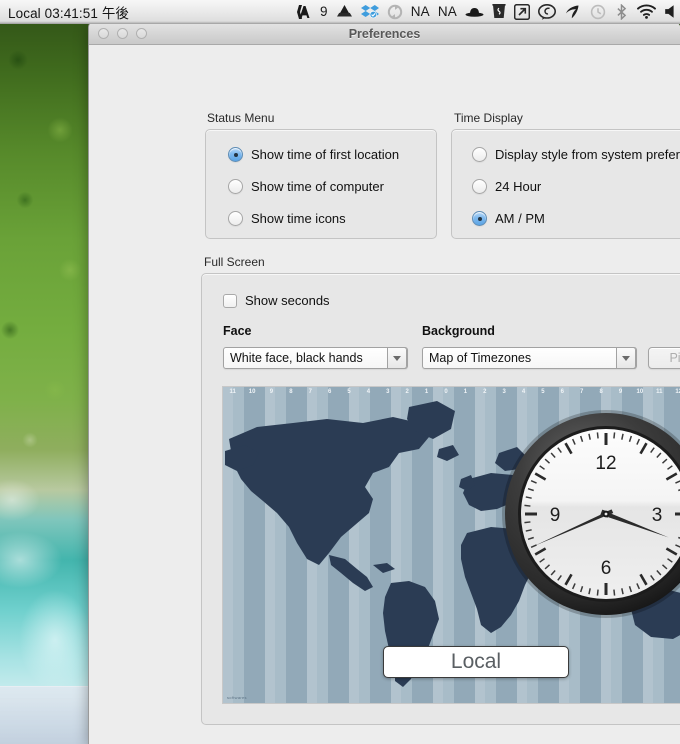  What do you see at coordinates (369, 12) in the screenshot?
I see `dropbox-icon` at bounding box center [369, 12].